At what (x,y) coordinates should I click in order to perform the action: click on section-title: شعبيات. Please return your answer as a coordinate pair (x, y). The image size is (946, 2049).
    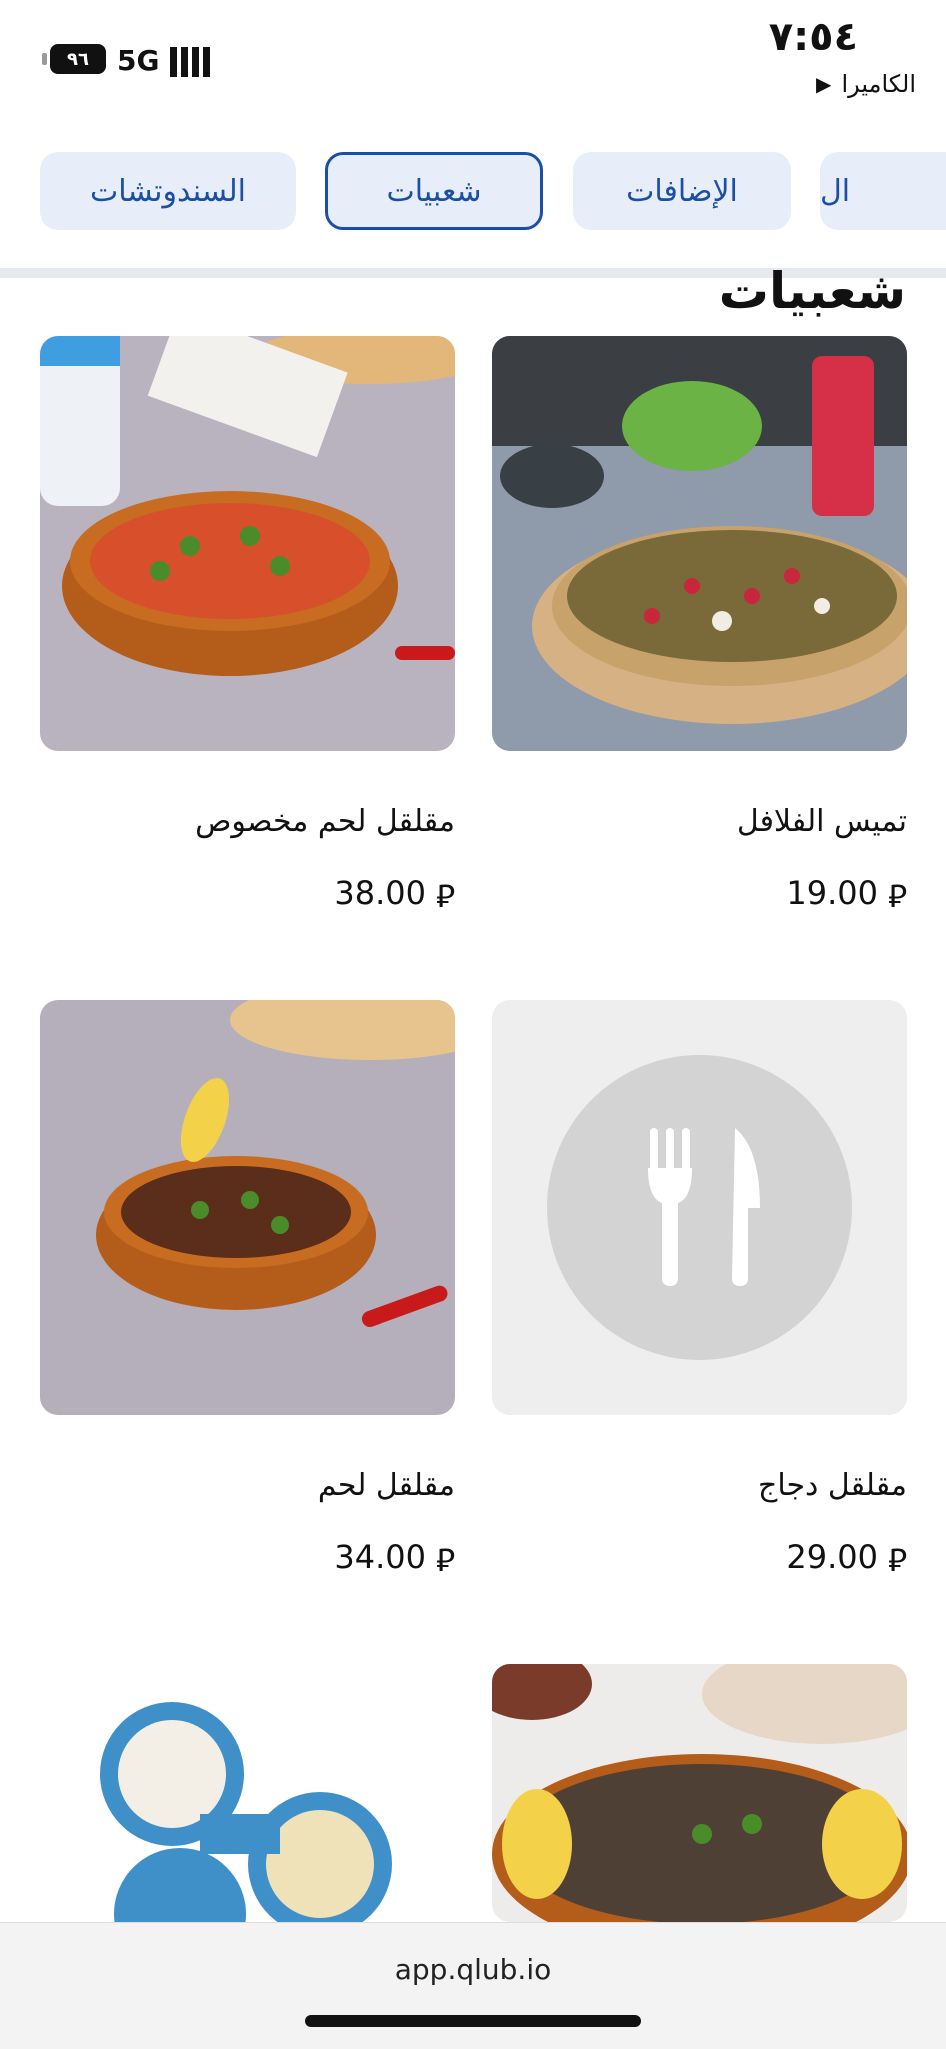
    Looking at the image, I should click on (812, 291).